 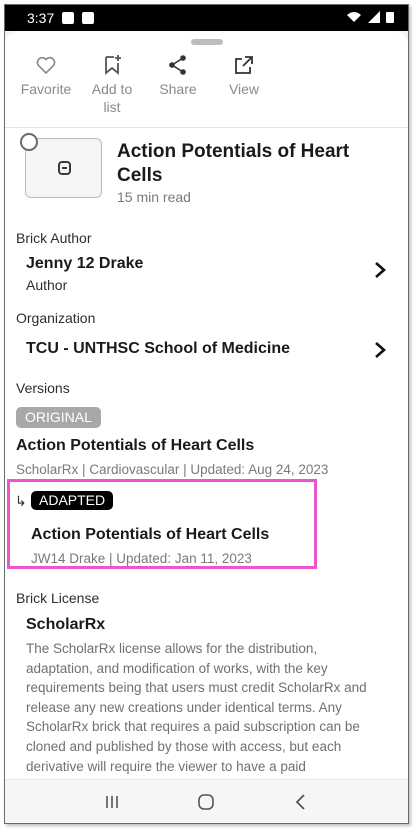 I want to click on original-version-title: Action Potentials of Heart Cells, so click(x=135, y=446).